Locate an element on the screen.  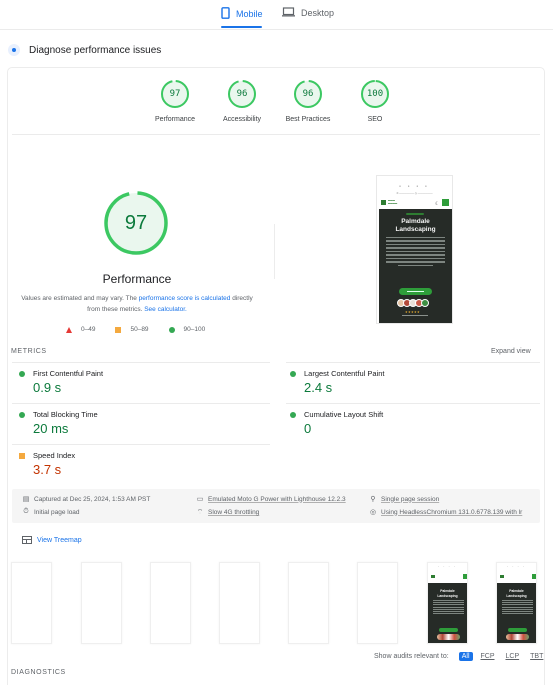
performance-score: 97 is located at coordinates (136, 223).